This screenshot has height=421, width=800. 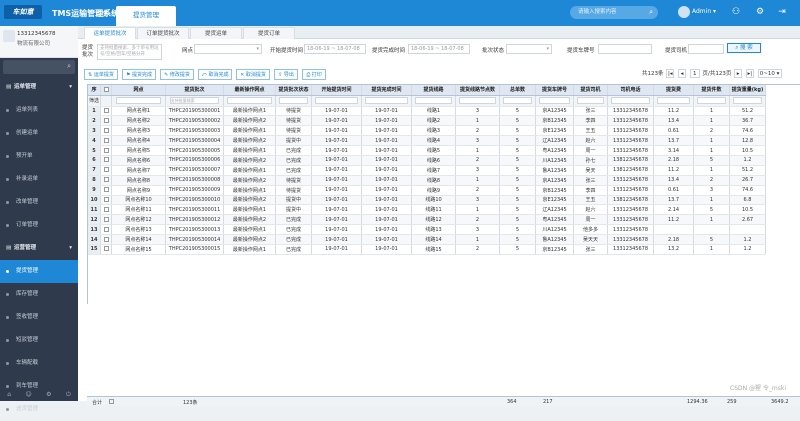 I want to click on sidebar-item-5: 改单管理, so click(x=39, y=202).